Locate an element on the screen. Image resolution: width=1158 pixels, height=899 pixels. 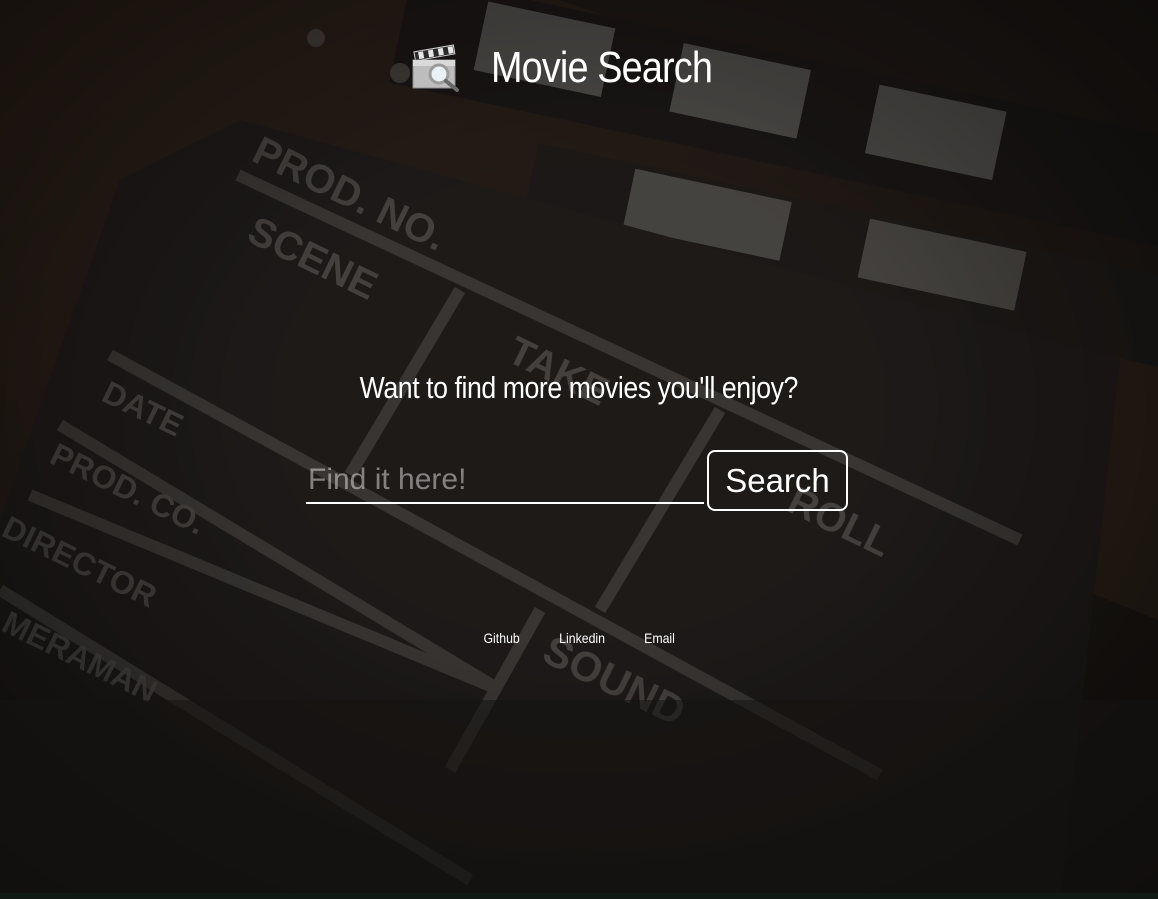
tagline: Want to find more movies you'll enjoy? is located at coordinates (579, 388).